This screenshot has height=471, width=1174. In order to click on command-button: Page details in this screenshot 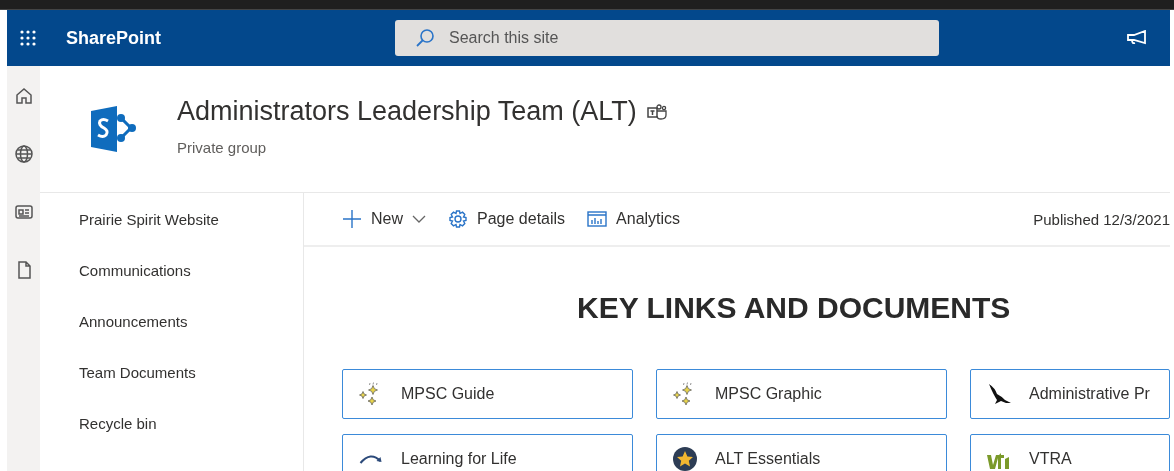, I will do `click(507, 219)`.